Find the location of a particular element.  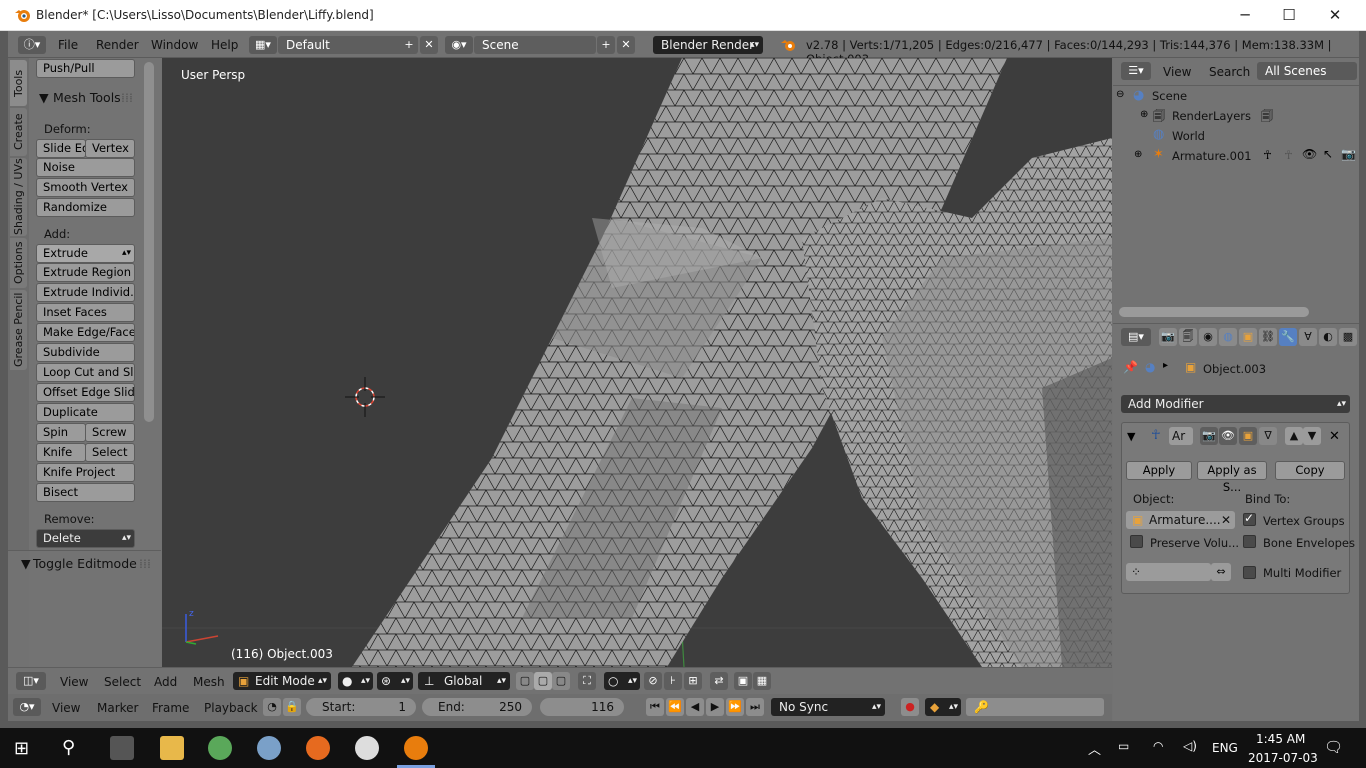

search-icon: ⚲ is located at coordinates (68, 747).